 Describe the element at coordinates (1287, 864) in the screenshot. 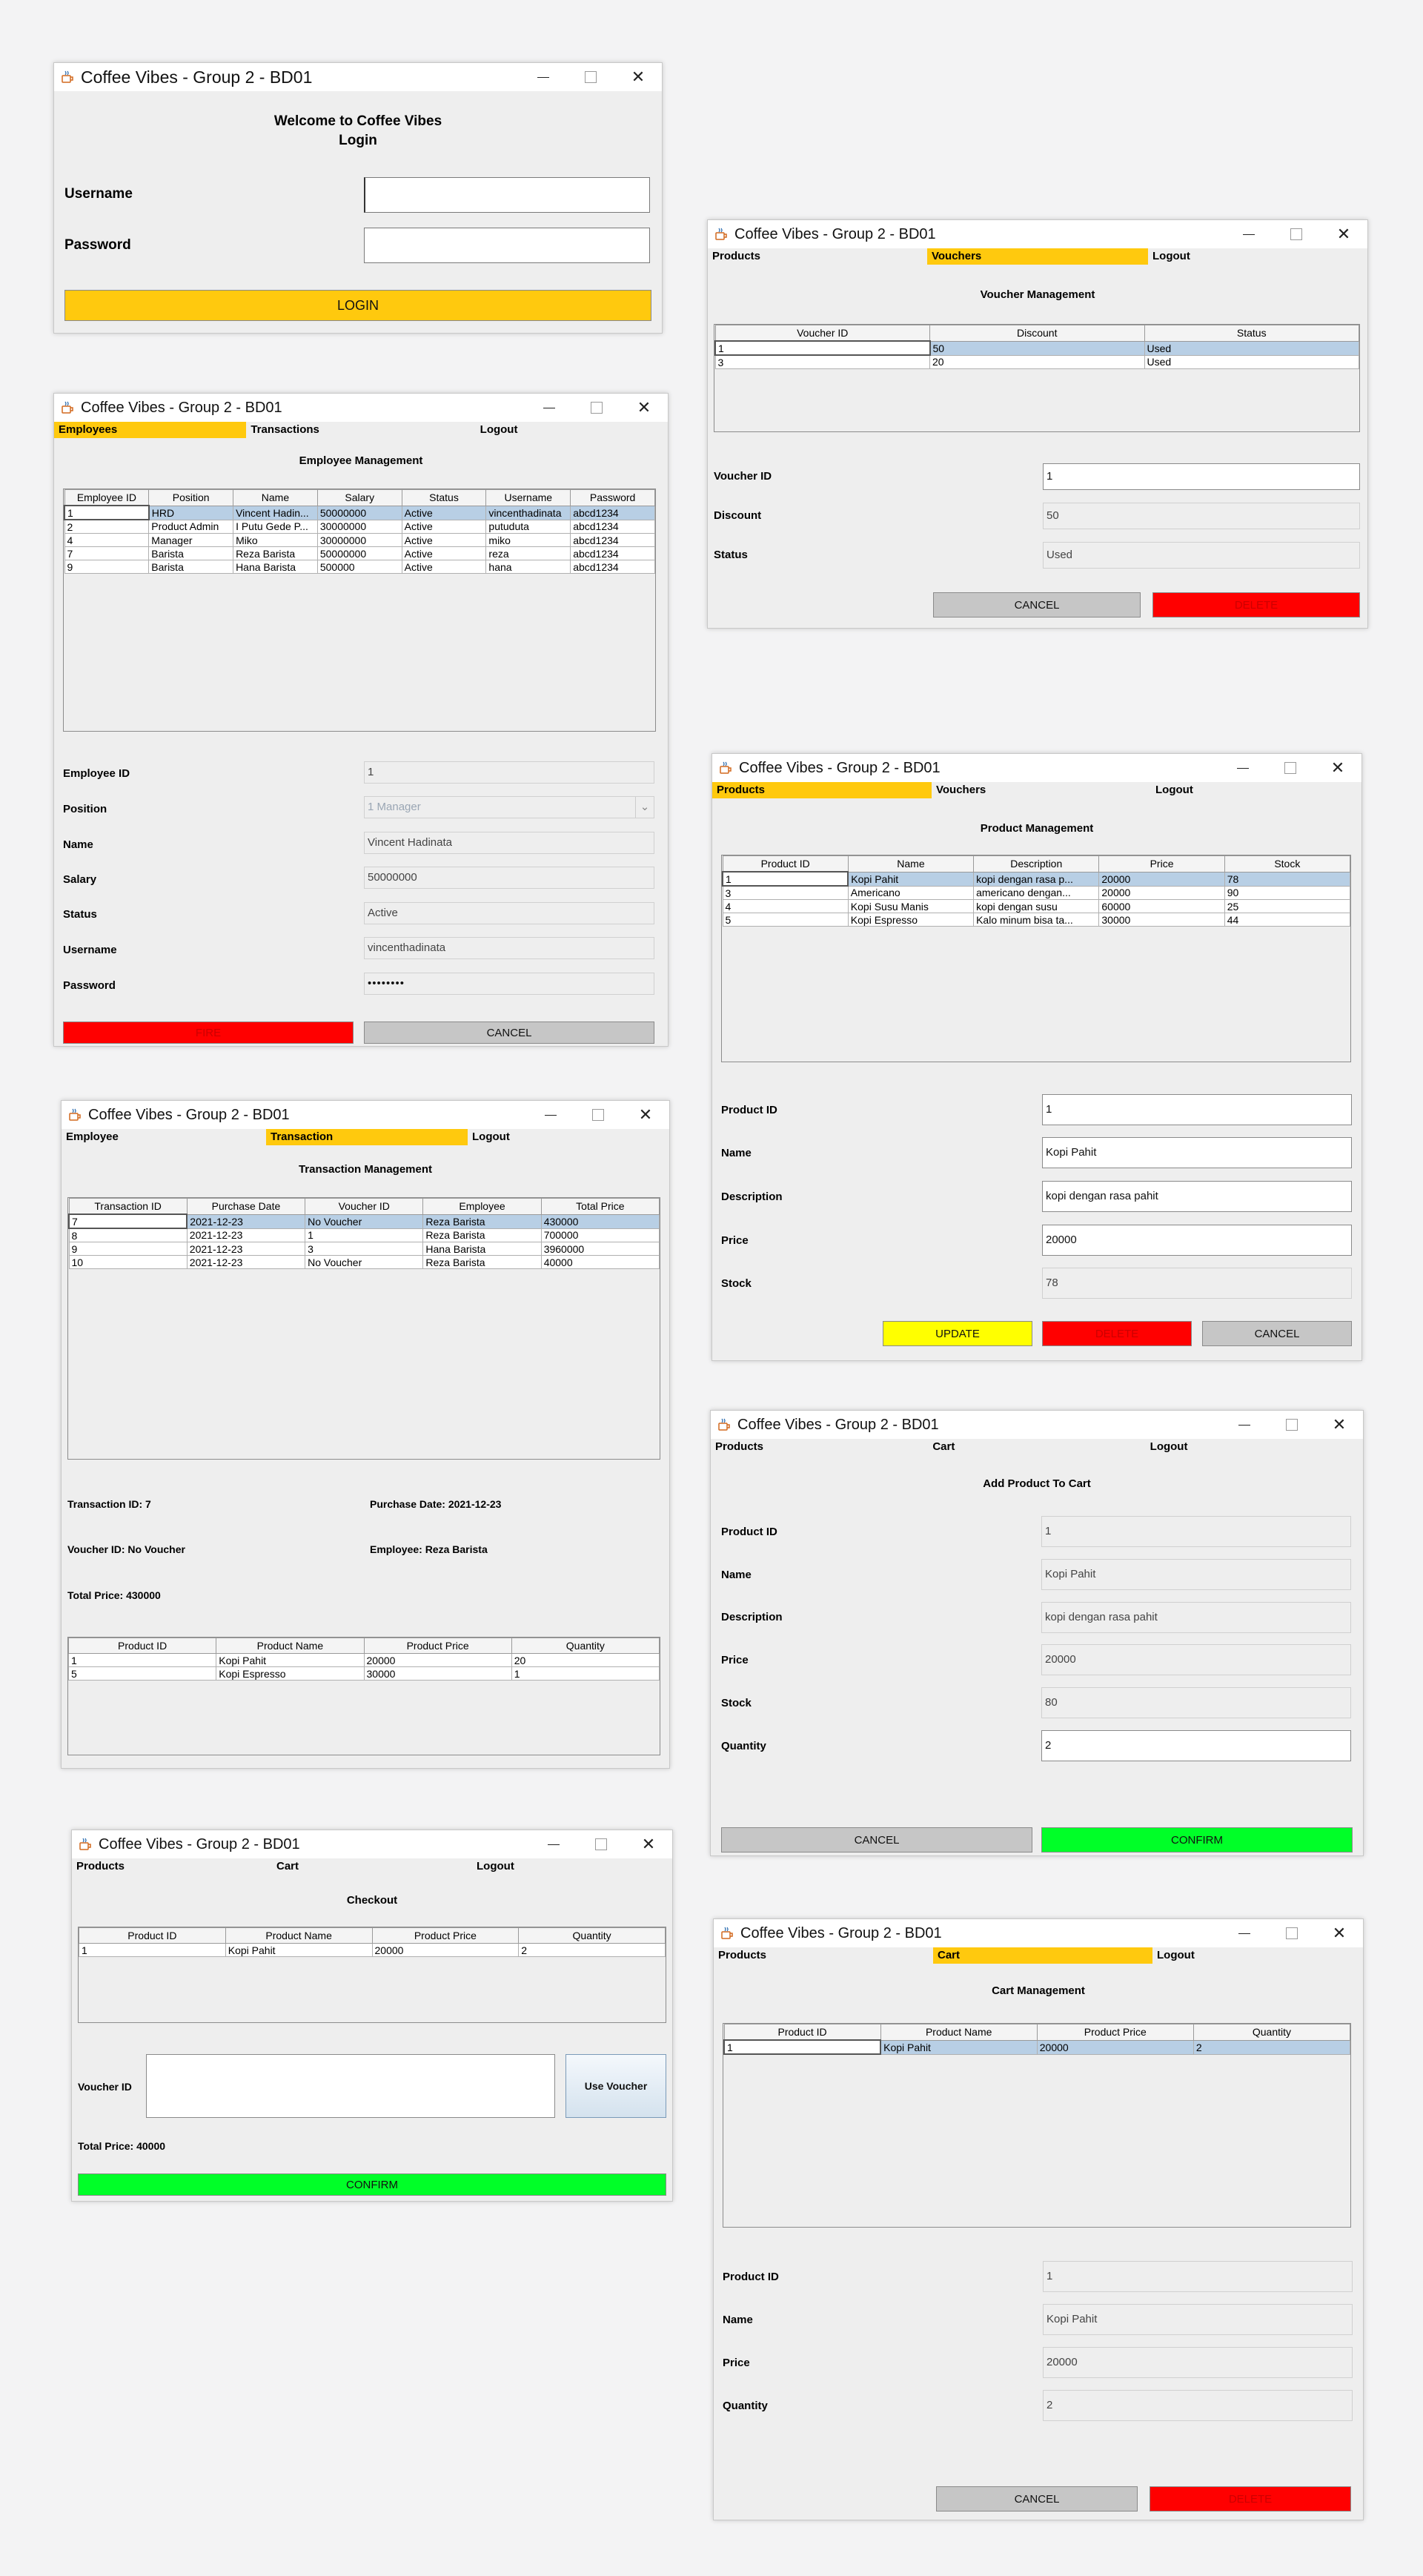

I see `column-header: Stock` at that location.